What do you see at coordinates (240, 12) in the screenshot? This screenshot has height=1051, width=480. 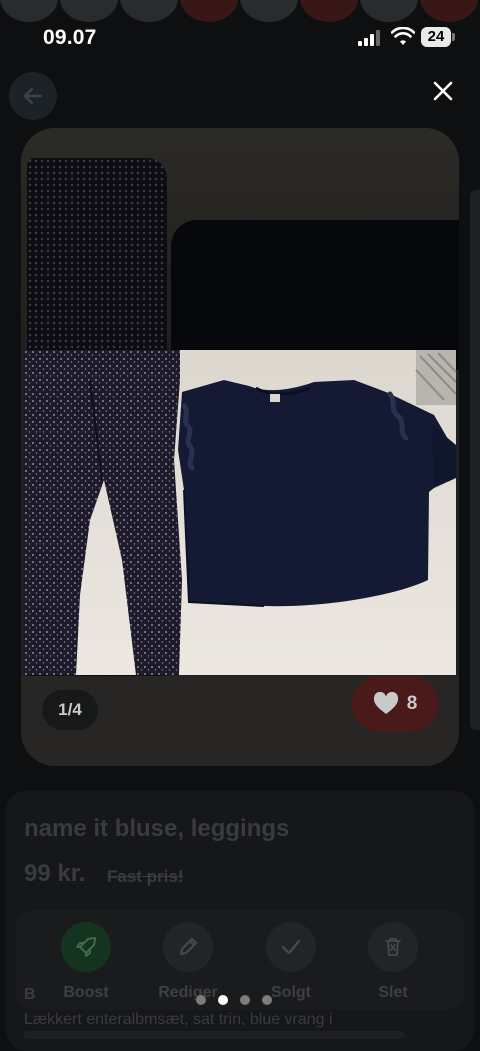 I see `story-bubbles` at bounding box center [240, 12].